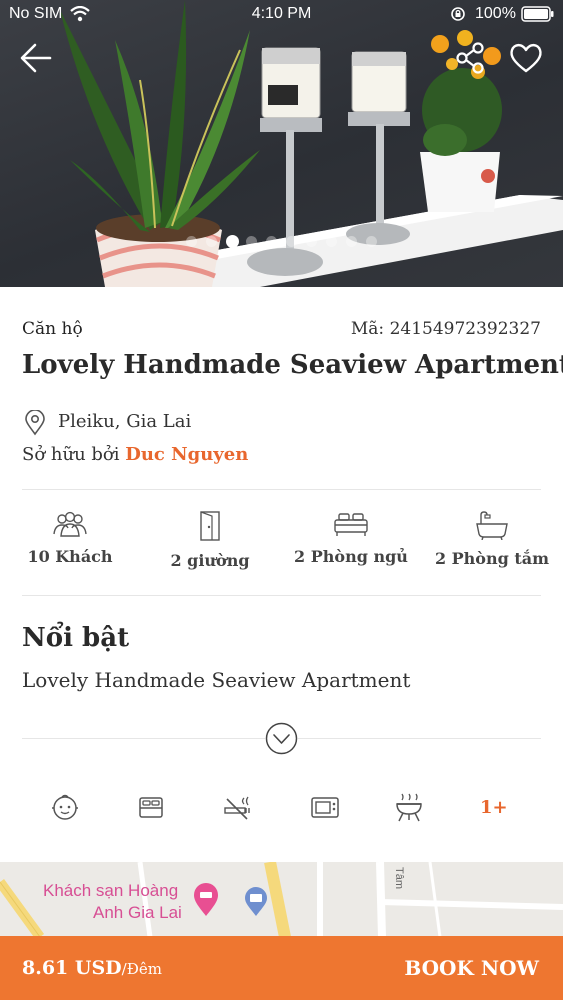 The image size is (563, 1000). Describe the element at coordinates (292, 365) in the screenshot. I see `listing-title: Lovely Handmade Seaview Apartment` at that location.